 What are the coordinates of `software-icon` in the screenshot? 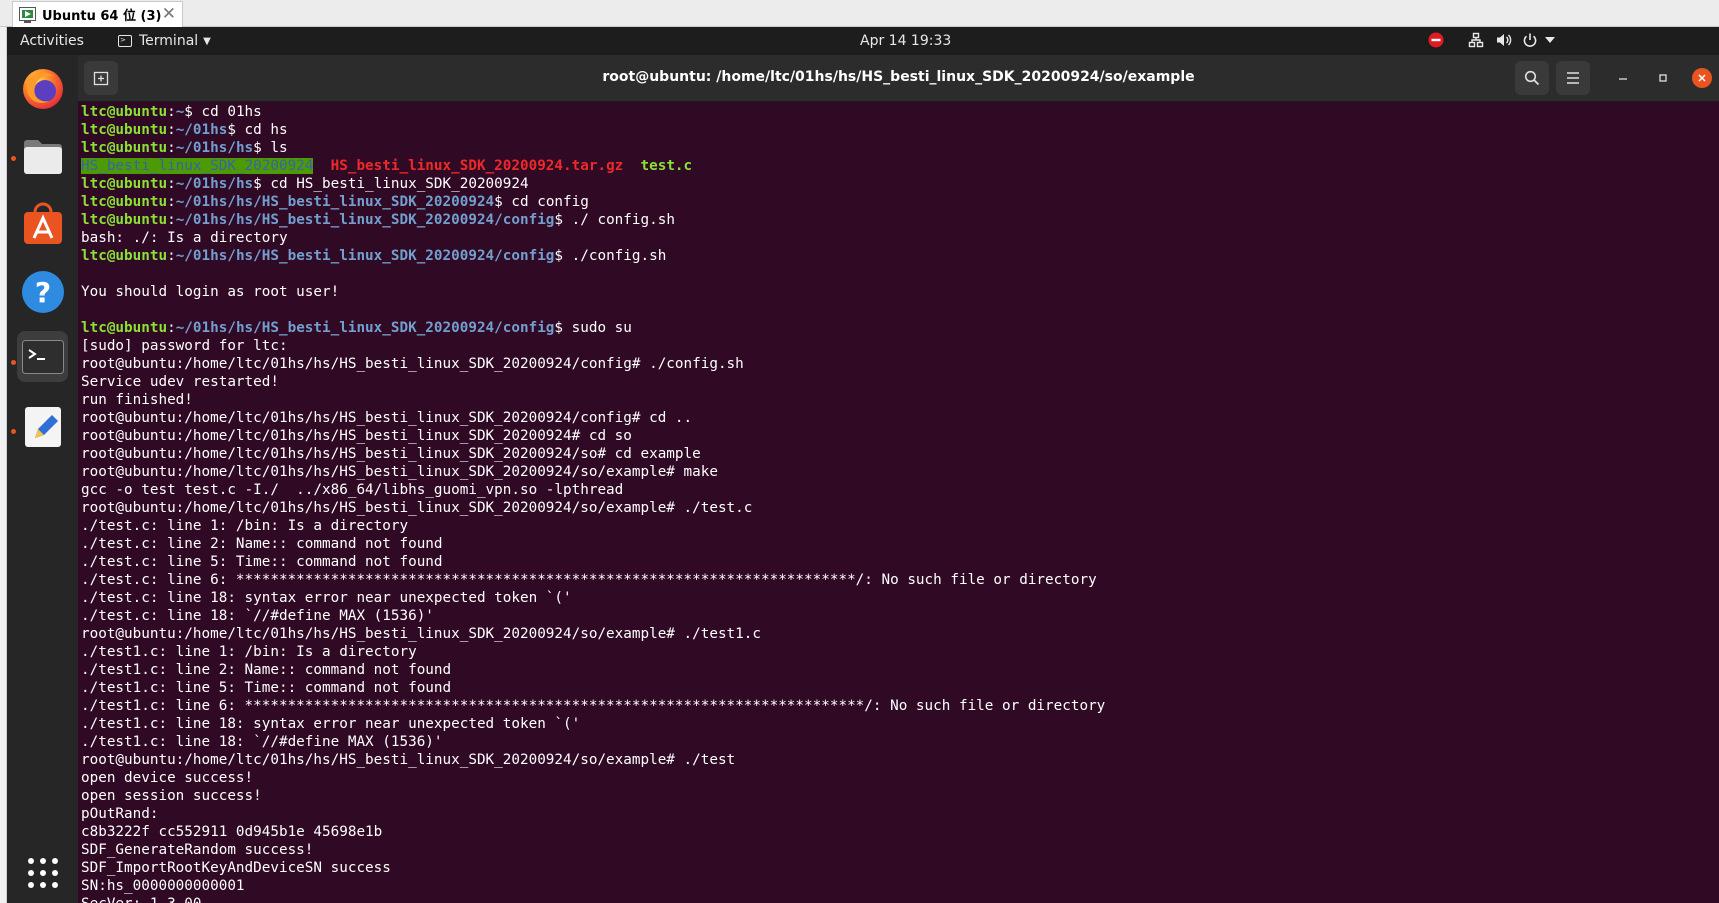 It's located at (42, 223).